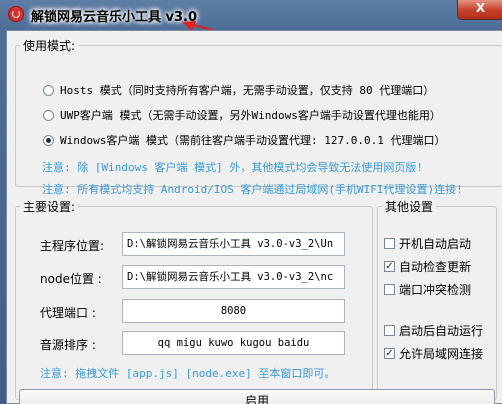 The width and height of the screenshot is (502, 404). What do you see at coordinates (233, 277) in the screenshot?
I see `node-path-input: D:\解锁网易云音乐小工具 v3.0-v3_2\nc` at bounding box center [233, 277].